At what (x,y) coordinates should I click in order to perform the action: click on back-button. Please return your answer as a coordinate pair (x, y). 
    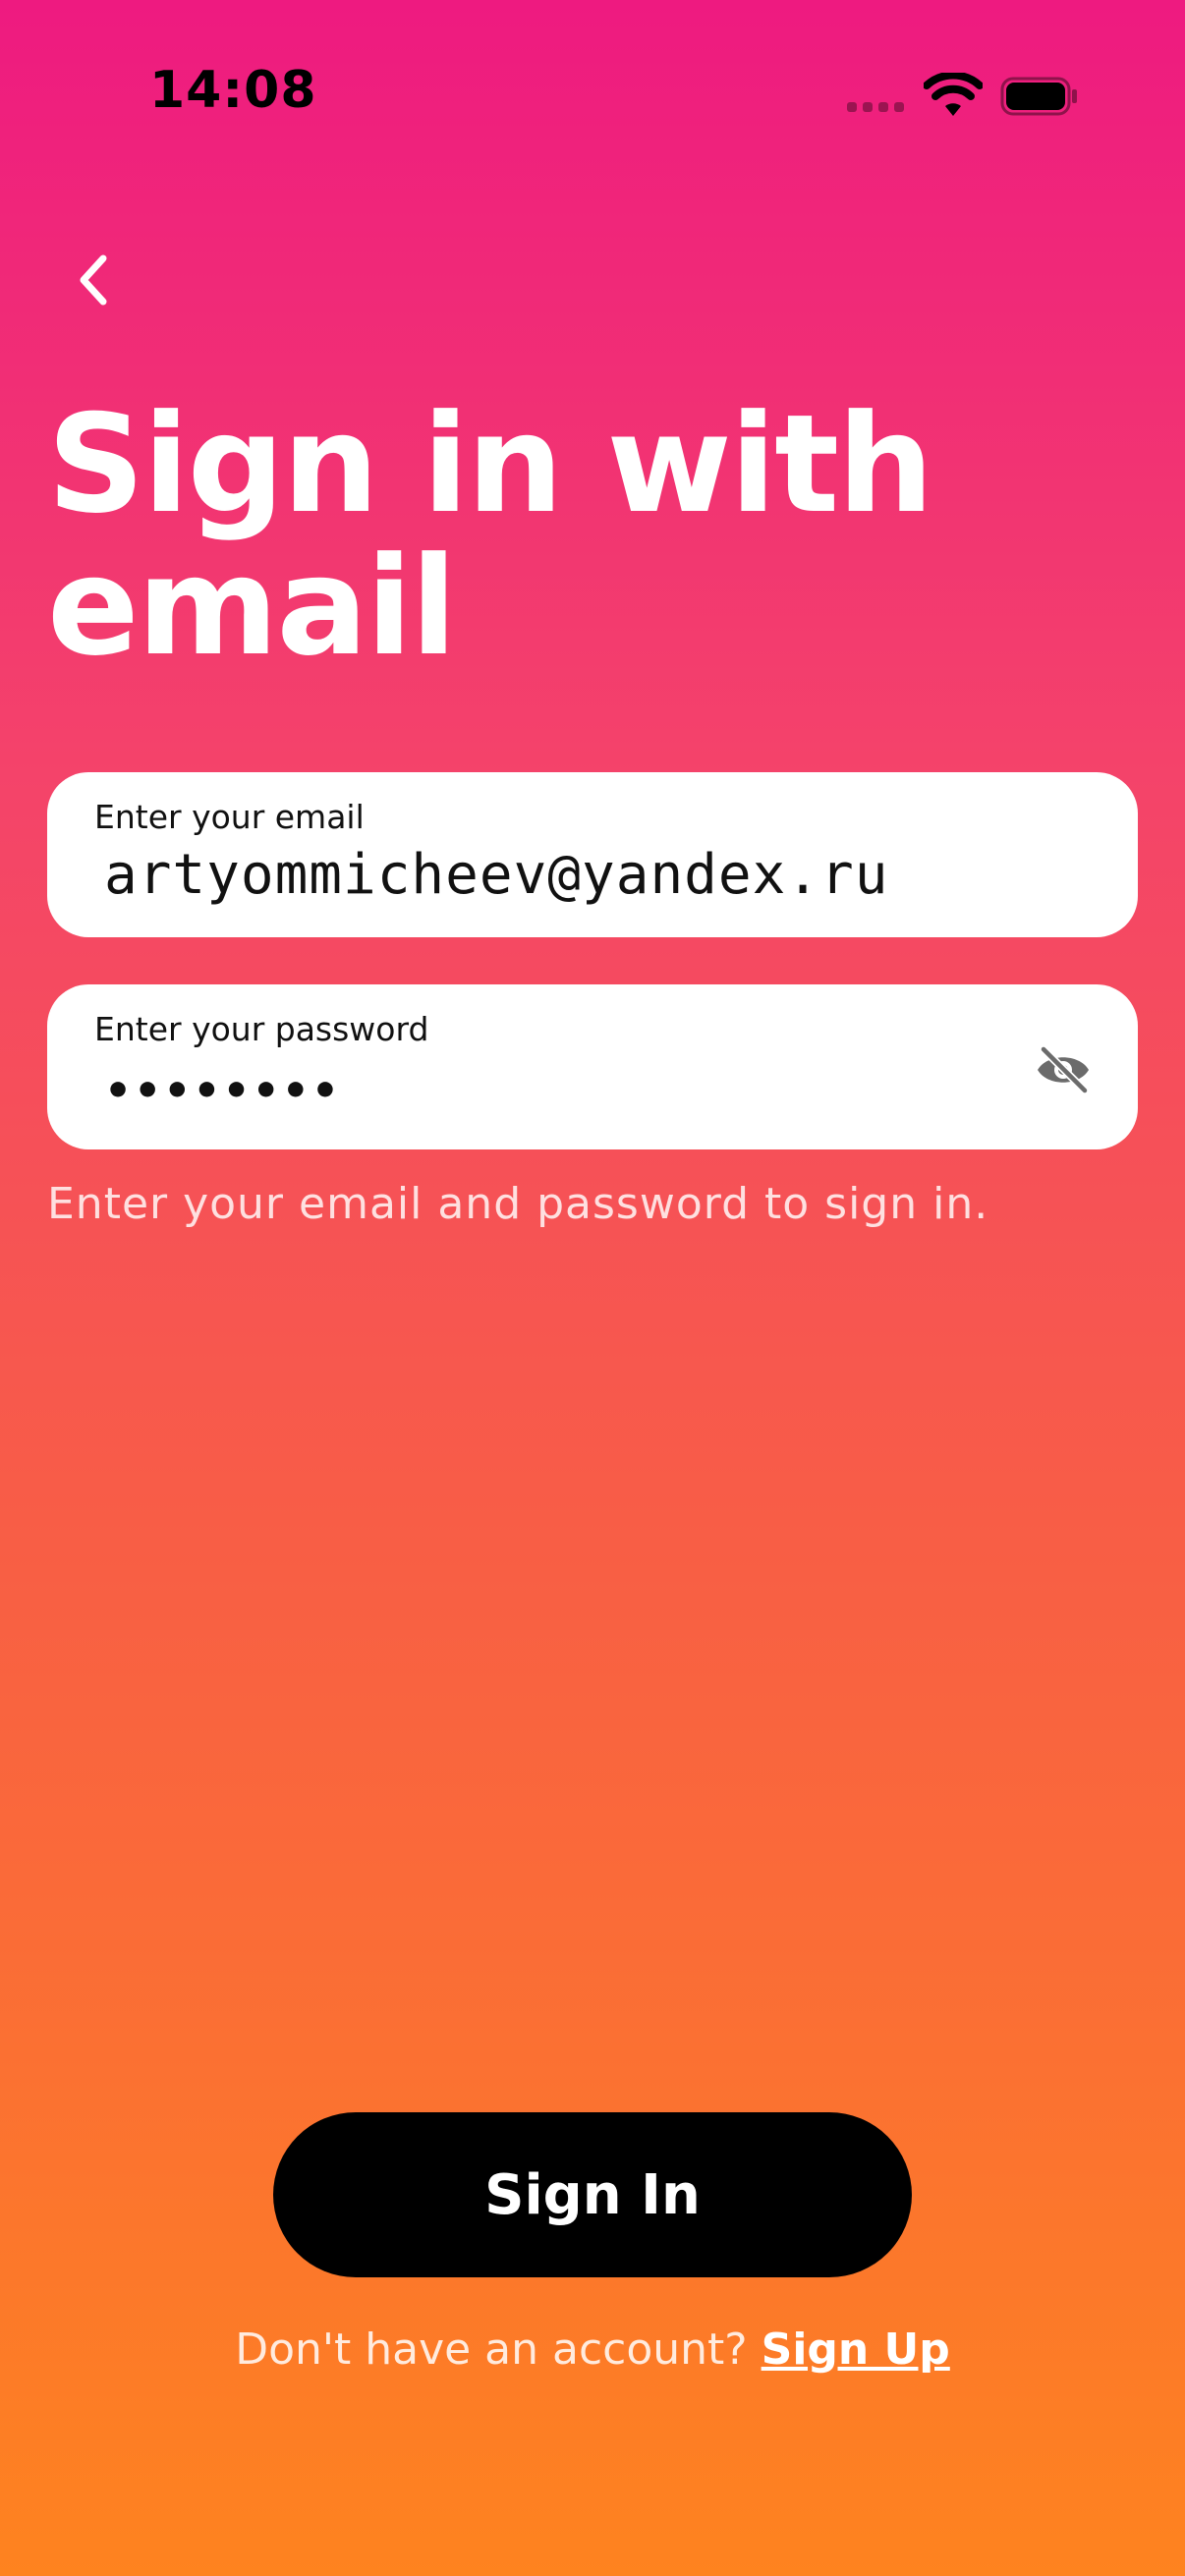
    Looking at the image, I should click on (93, 280).